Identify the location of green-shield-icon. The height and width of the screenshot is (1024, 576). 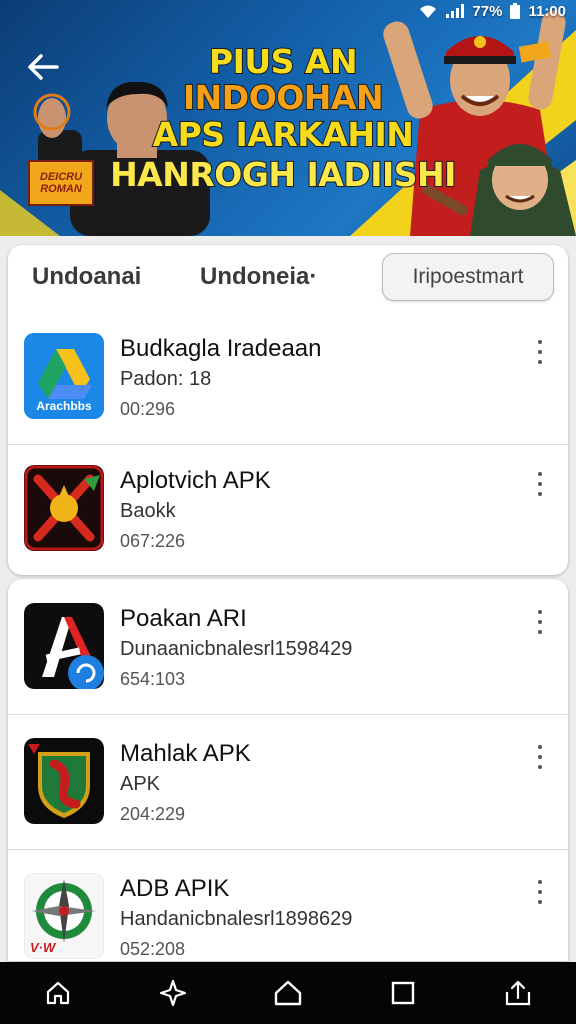
(64, 781).